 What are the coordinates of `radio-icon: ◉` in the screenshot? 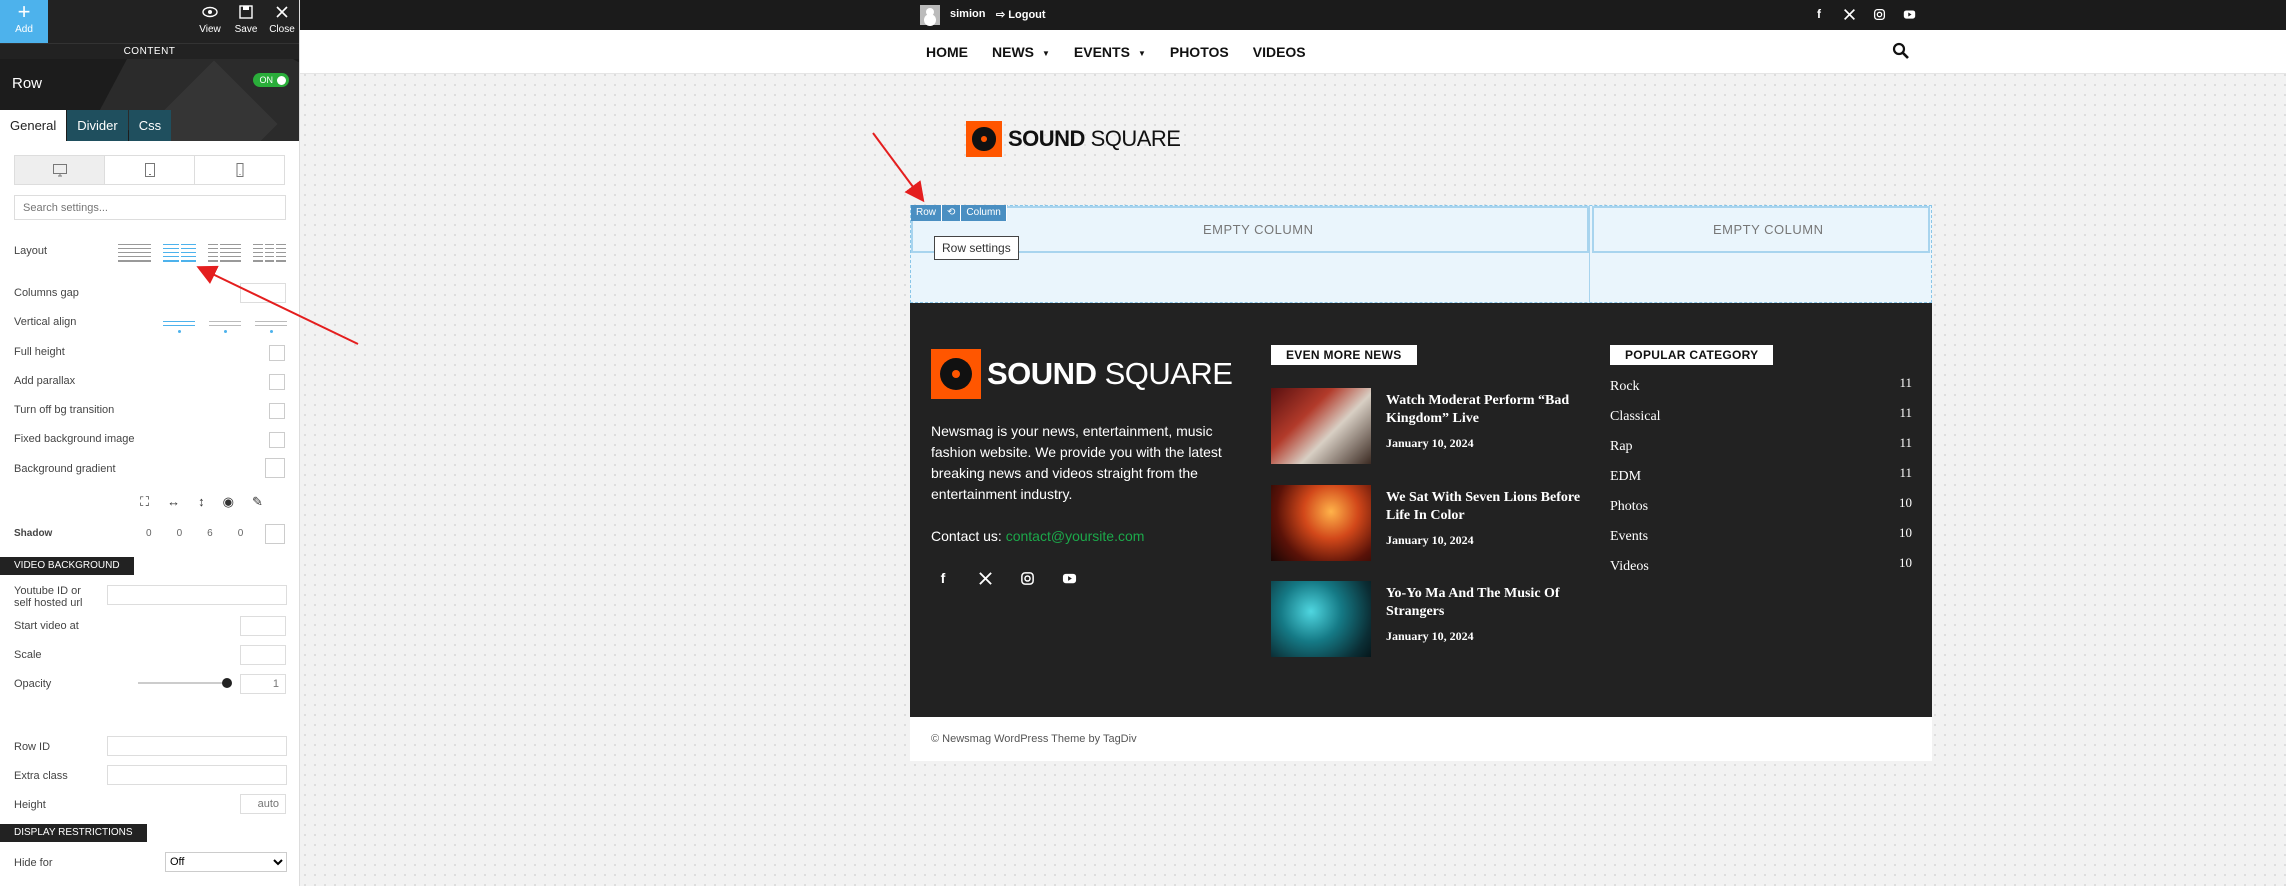 It's located at (228, 502).